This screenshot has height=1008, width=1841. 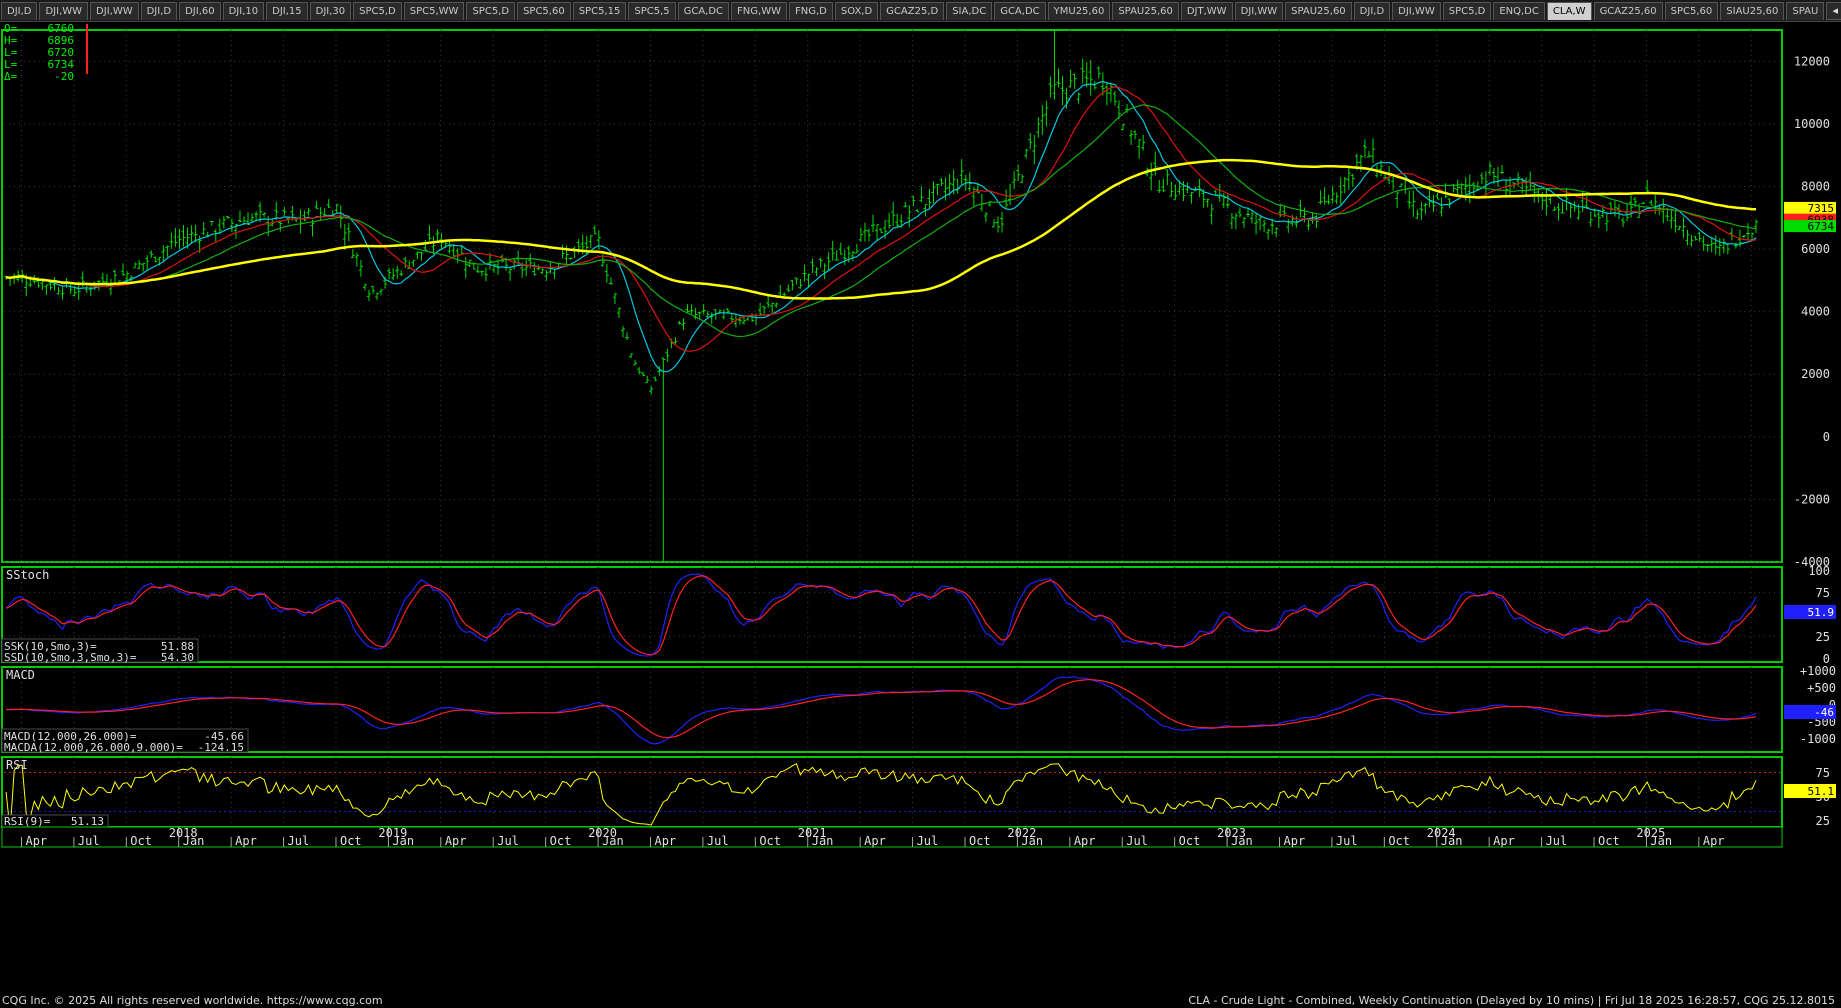 I want to click on tab-spc5-15-12: SPC5,15, so click(x=599, y=11).